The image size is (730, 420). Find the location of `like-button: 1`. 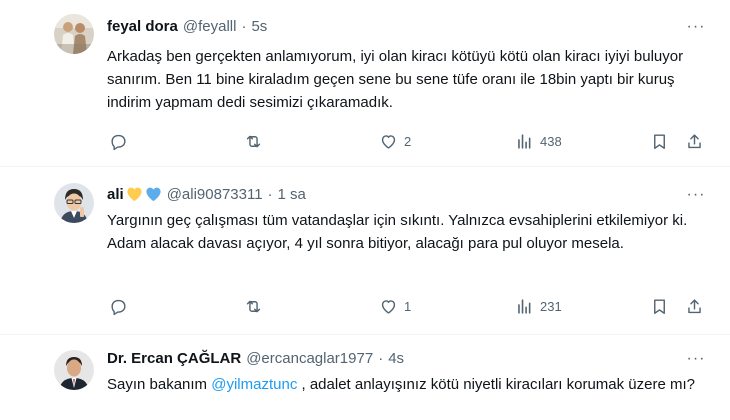

like-button: 1 is located at coordinates (395, 306).